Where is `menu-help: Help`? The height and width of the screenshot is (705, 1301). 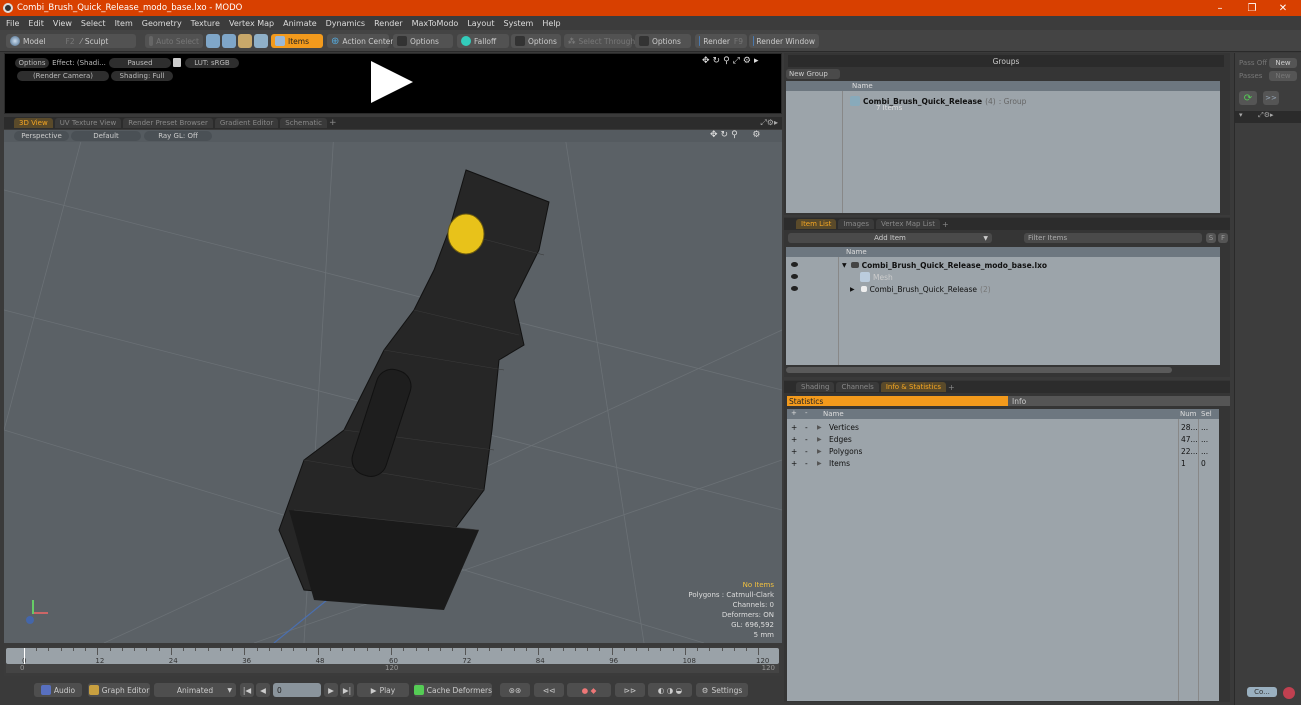
menu-help: Help is located at coordinates (551, 23).